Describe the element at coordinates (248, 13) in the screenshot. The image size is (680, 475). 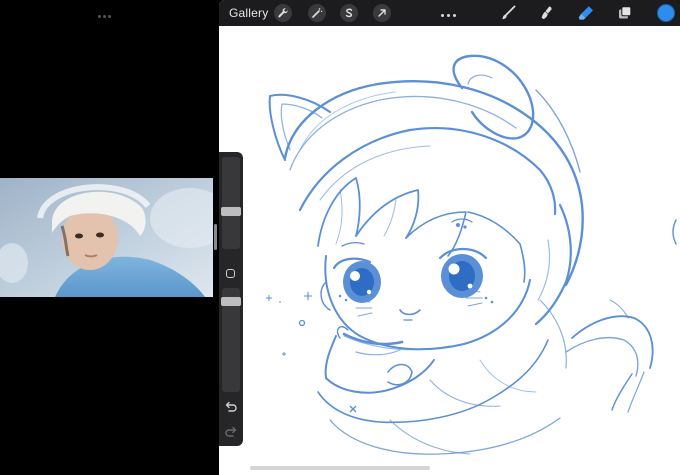
I see `gallery-button: Gallery` at that location.